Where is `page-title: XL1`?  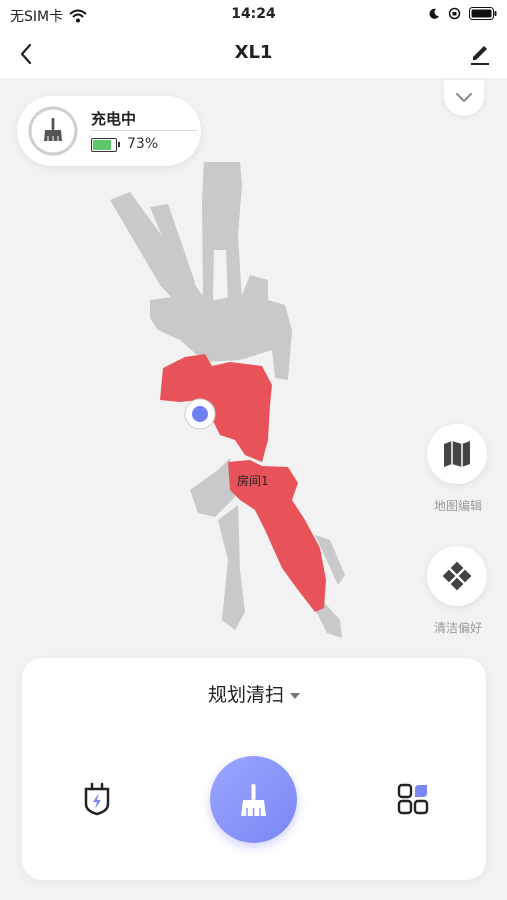
page-title: XL1 is located at coordinates (253, 52).